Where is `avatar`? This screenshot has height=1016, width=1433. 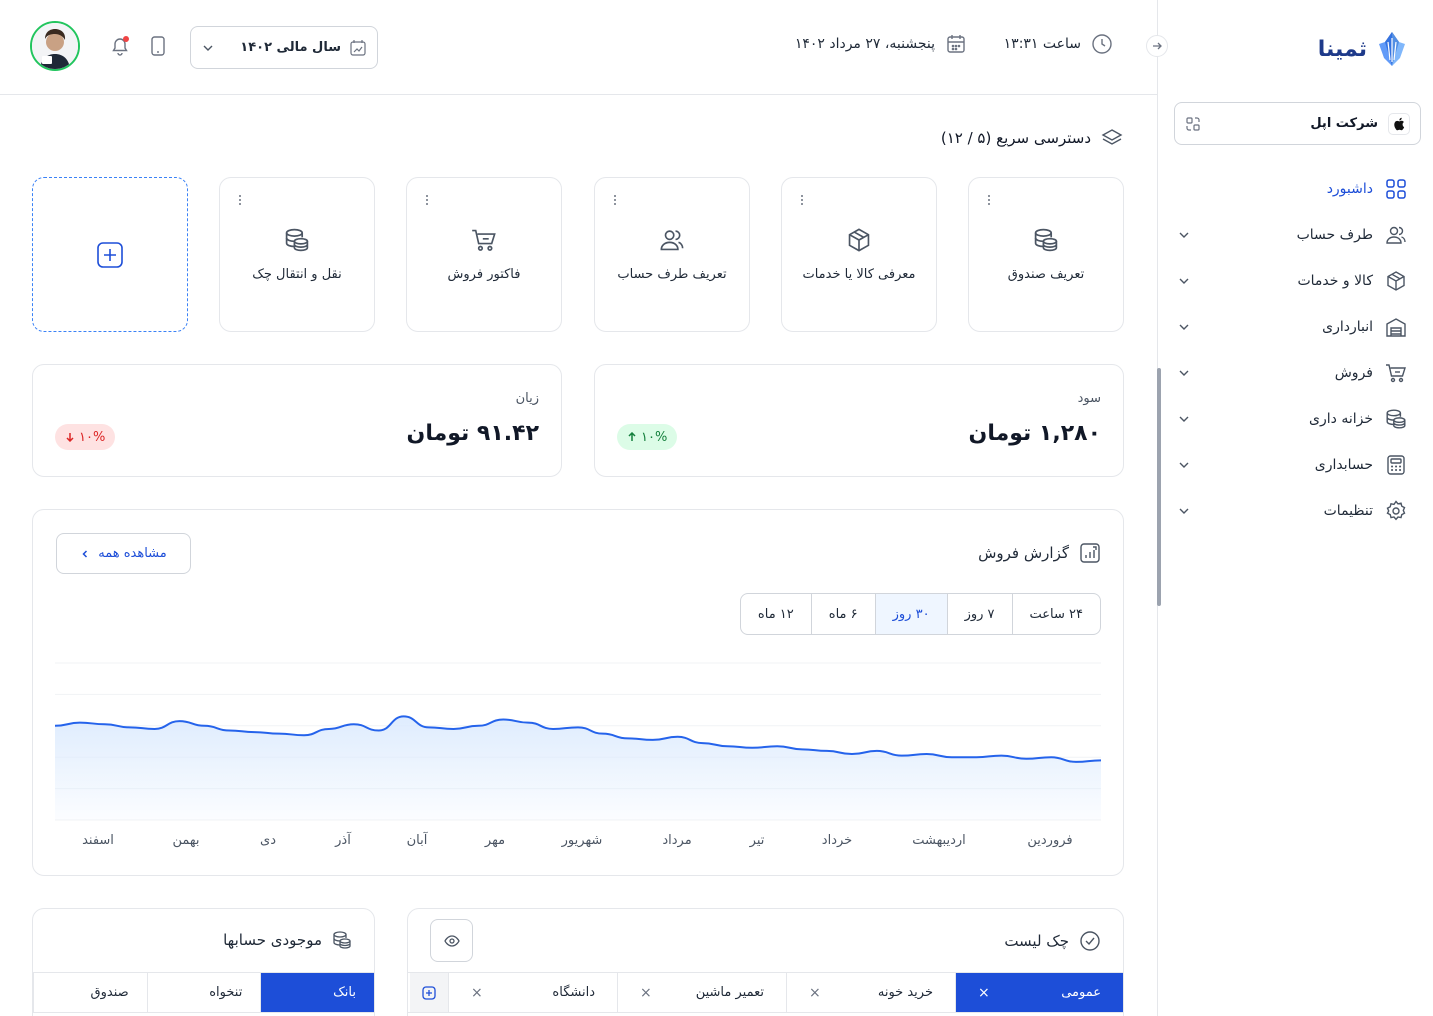 avatar is located at coordinates (55, 46).